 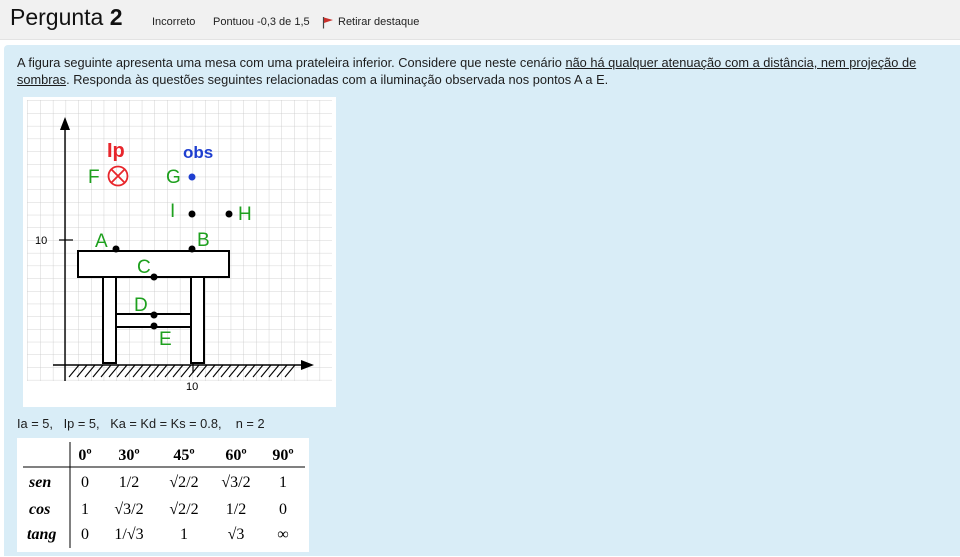 What do you see at coordinates (154, 315) in the screenshot?
I see `point-d` at bounding box center [154, 315].